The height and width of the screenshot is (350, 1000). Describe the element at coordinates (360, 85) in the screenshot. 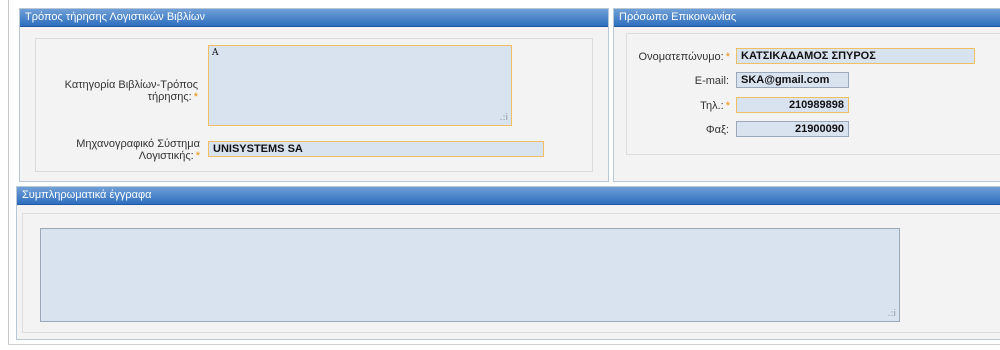

I see `category-textarea: A .:i` at that location.